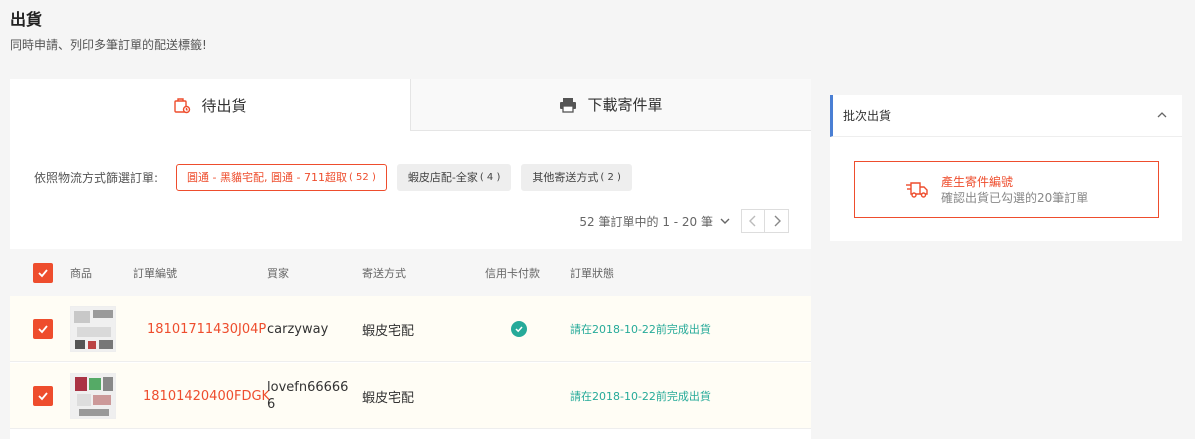 The image size is (1195, 439). What do you see at coordinates (917, 190) in the screenshot?
I see `truck-icon` at bounding box center [917, 190].